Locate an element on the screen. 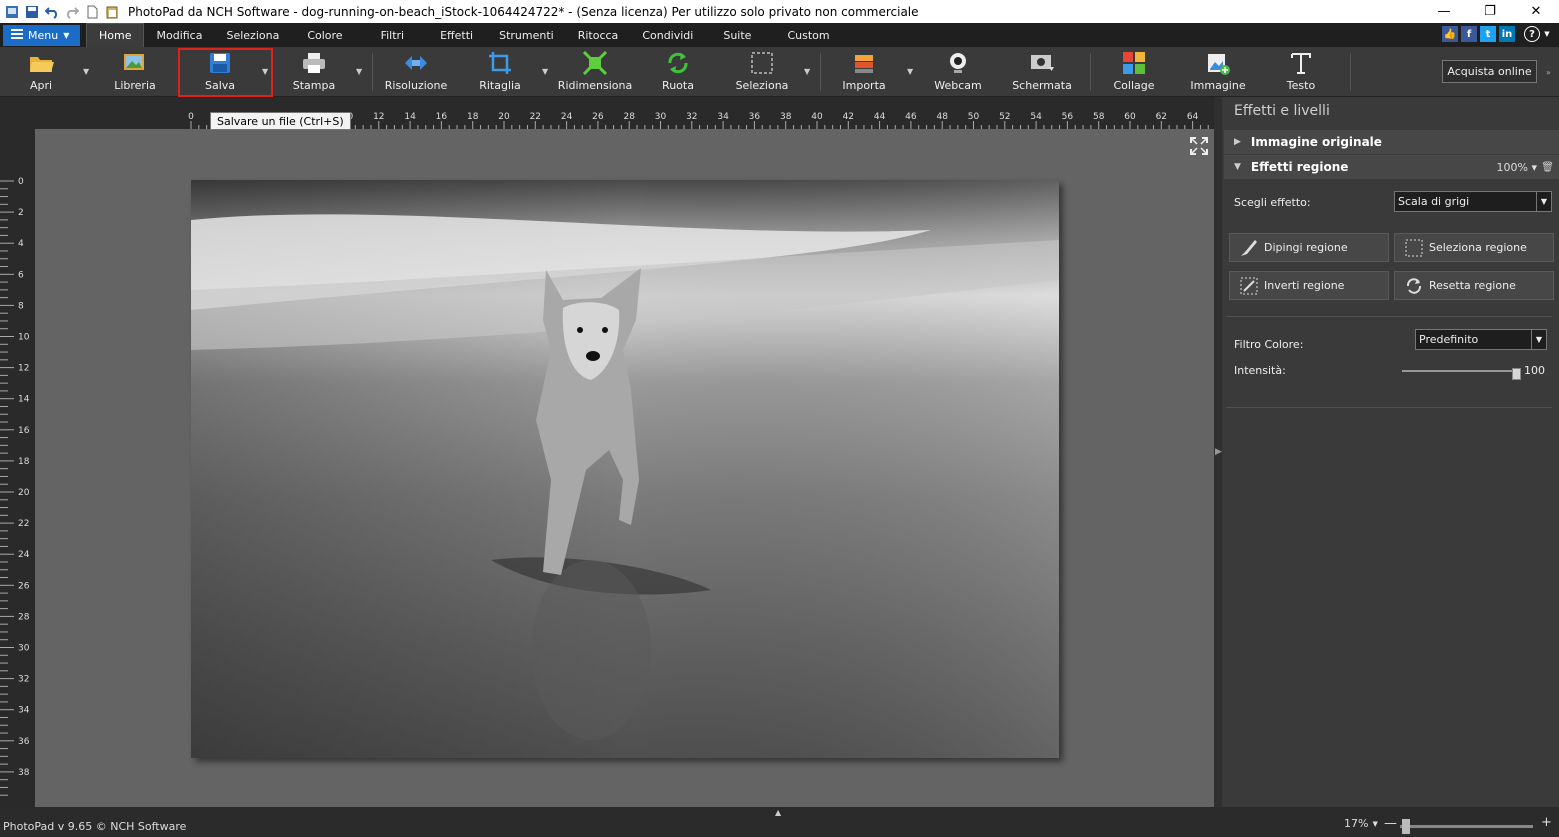 This screenshot has width=1559, height=837. ruler-tick-label: 26 is located at coordinates (598, 117).